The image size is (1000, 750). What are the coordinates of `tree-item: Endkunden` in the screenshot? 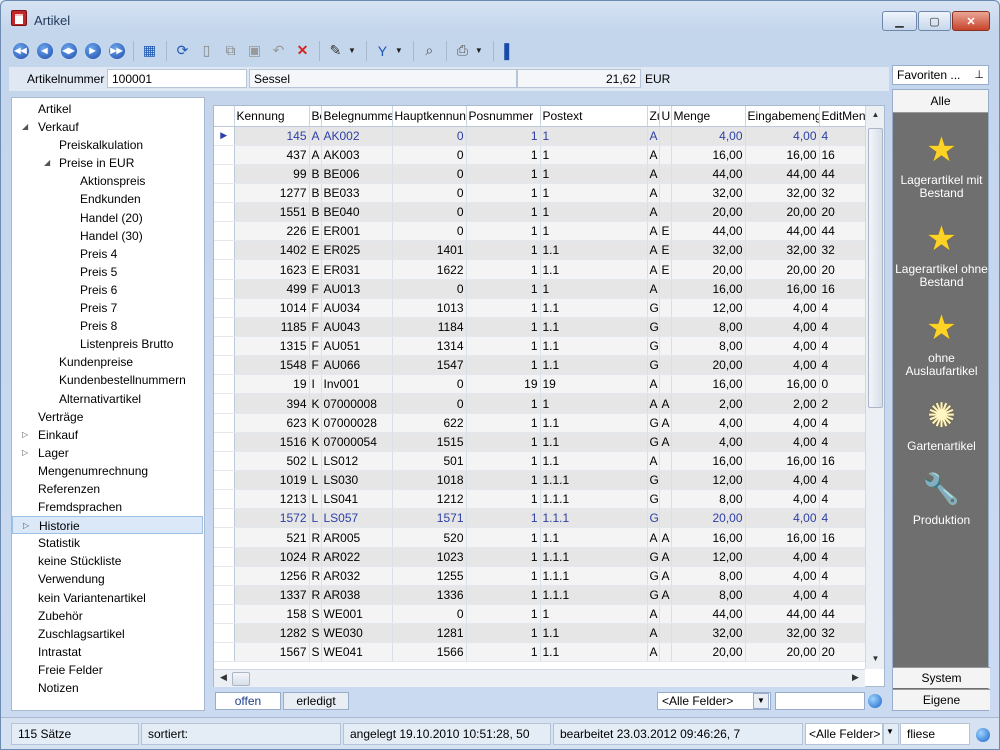 It's located at (108, 199).